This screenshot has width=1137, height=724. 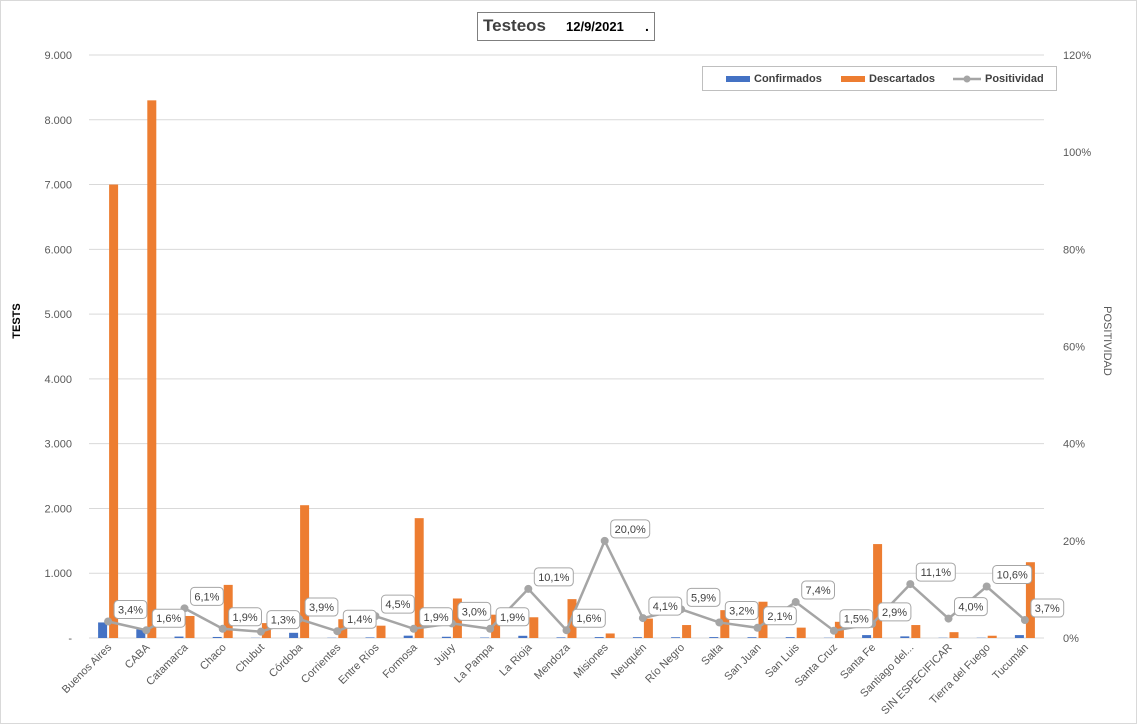 What do you see at coordinates (936, 573) in the screenshot?
I see `data-label: 11,1%` at bounding box center [936, 573].